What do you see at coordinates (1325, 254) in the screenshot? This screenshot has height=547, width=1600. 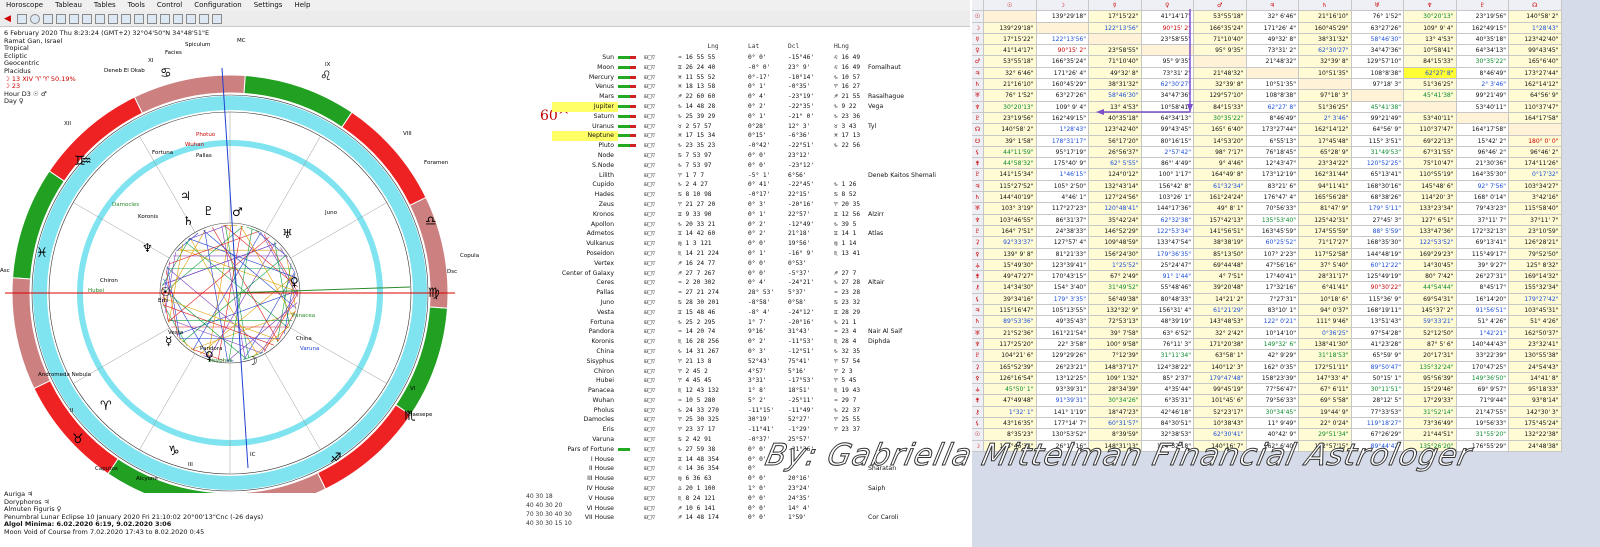 I see `grid-cell: 117°52'58"` at bounding box center [1325, 254].